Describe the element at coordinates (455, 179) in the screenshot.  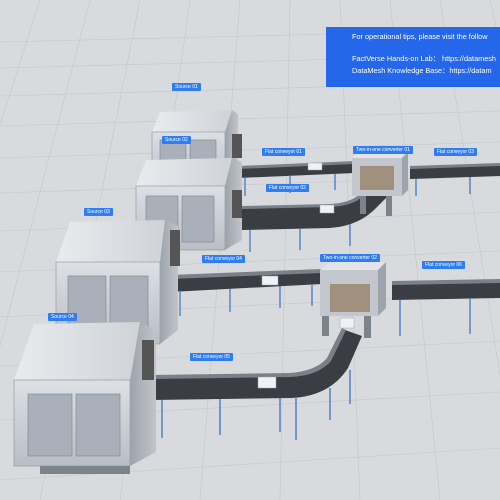
I see `flat-conveyor-06-top` at that location.